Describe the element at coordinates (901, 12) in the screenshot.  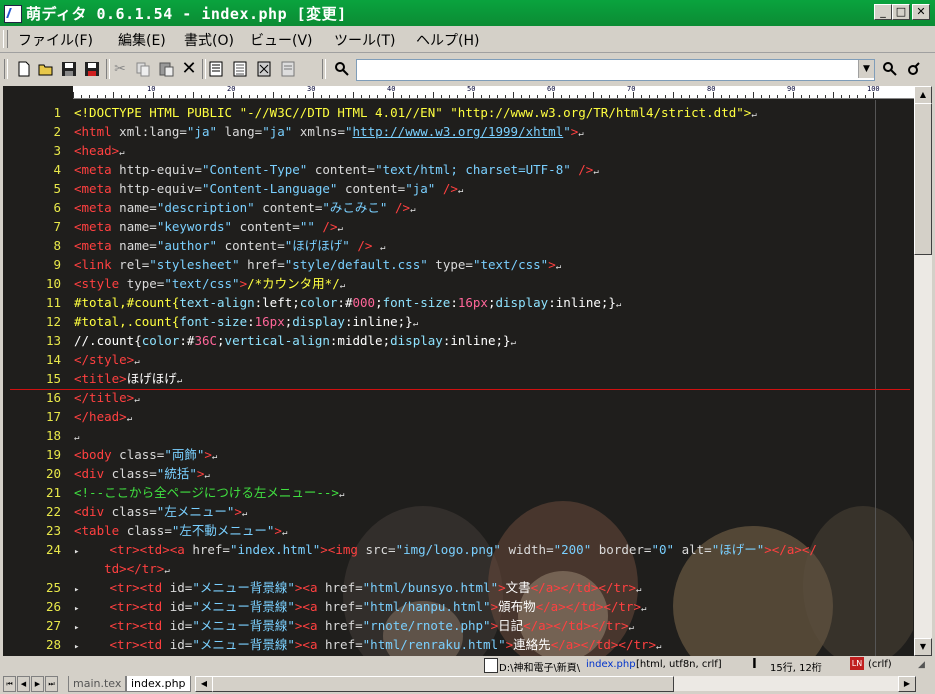
I see `maximize-button: □` at that location.